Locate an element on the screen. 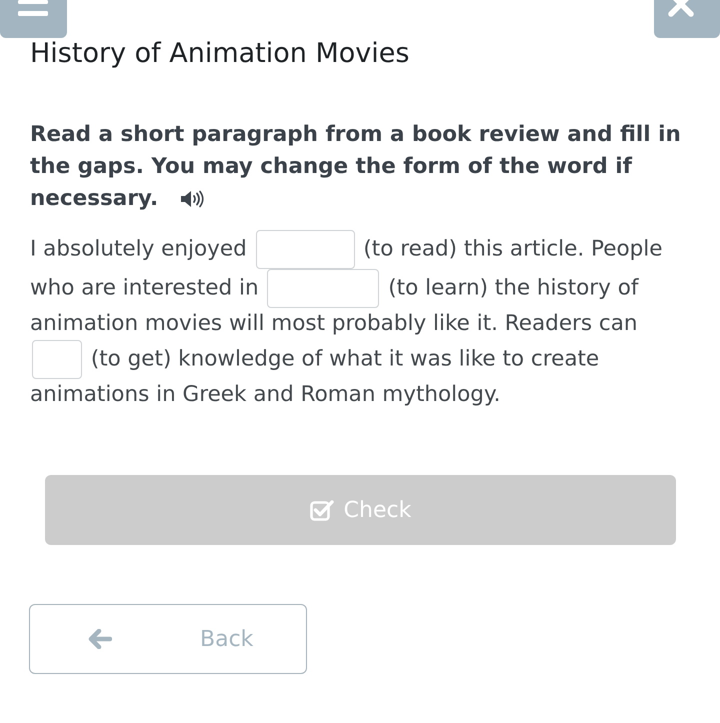  speaker-icon is located at coordinates (192, 199).